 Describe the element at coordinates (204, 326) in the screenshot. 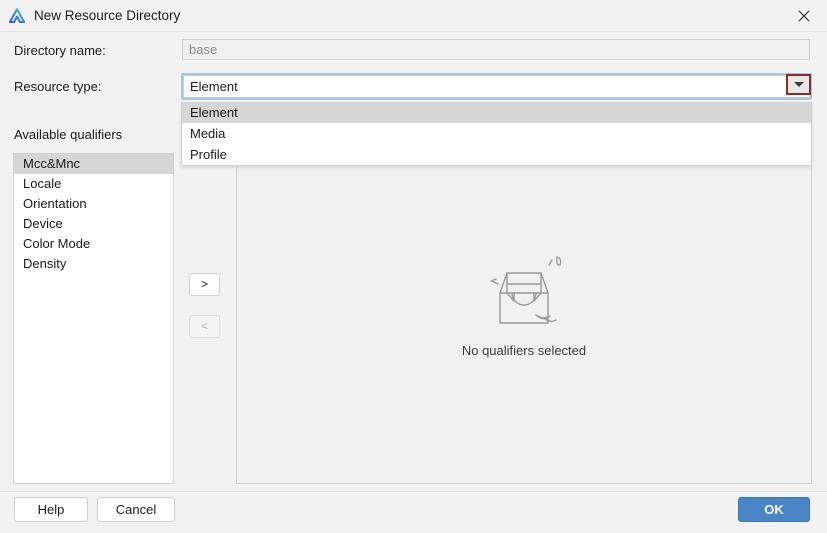

I see `remove-qualifier-button: <` at that location.